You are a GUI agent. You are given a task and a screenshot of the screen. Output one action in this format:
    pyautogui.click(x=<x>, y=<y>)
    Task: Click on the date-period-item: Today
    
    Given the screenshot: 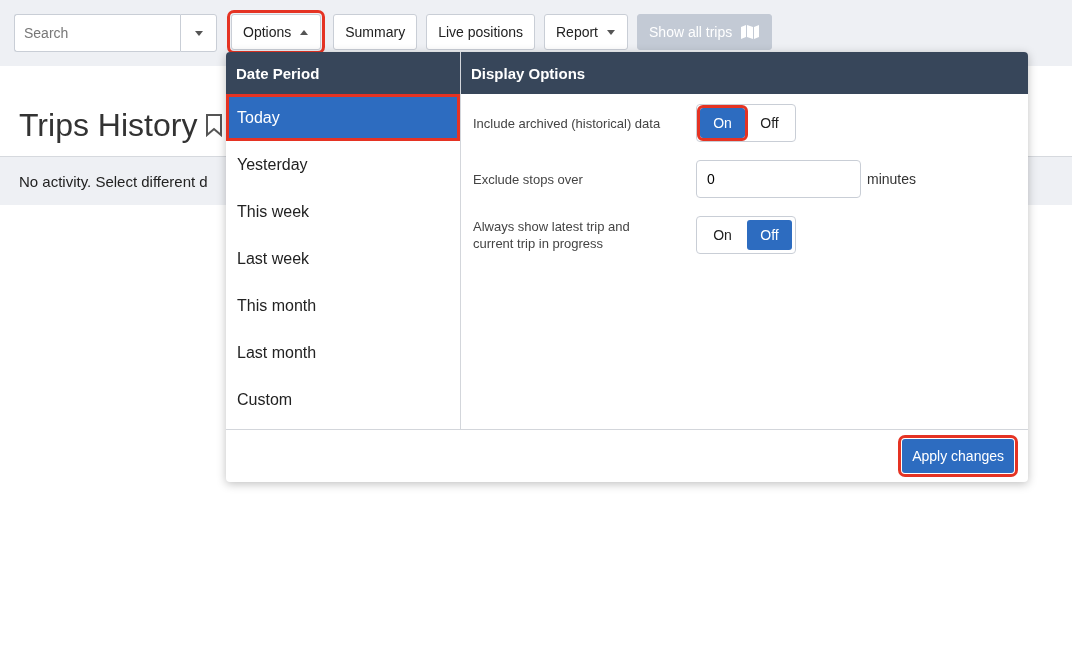 What is the action you would take?
    pyautogui.click(x=343, y=117)
    